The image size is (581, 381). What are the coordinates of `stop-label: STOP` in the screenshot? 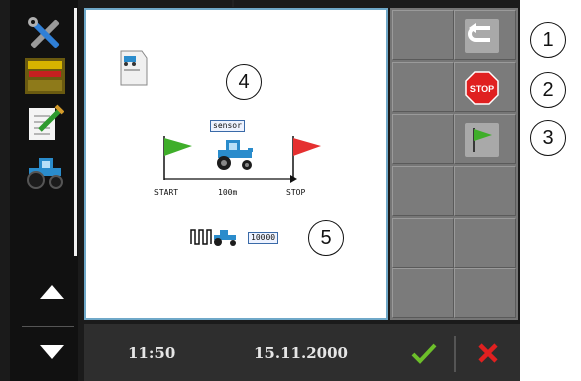 It's located at (296, 192).